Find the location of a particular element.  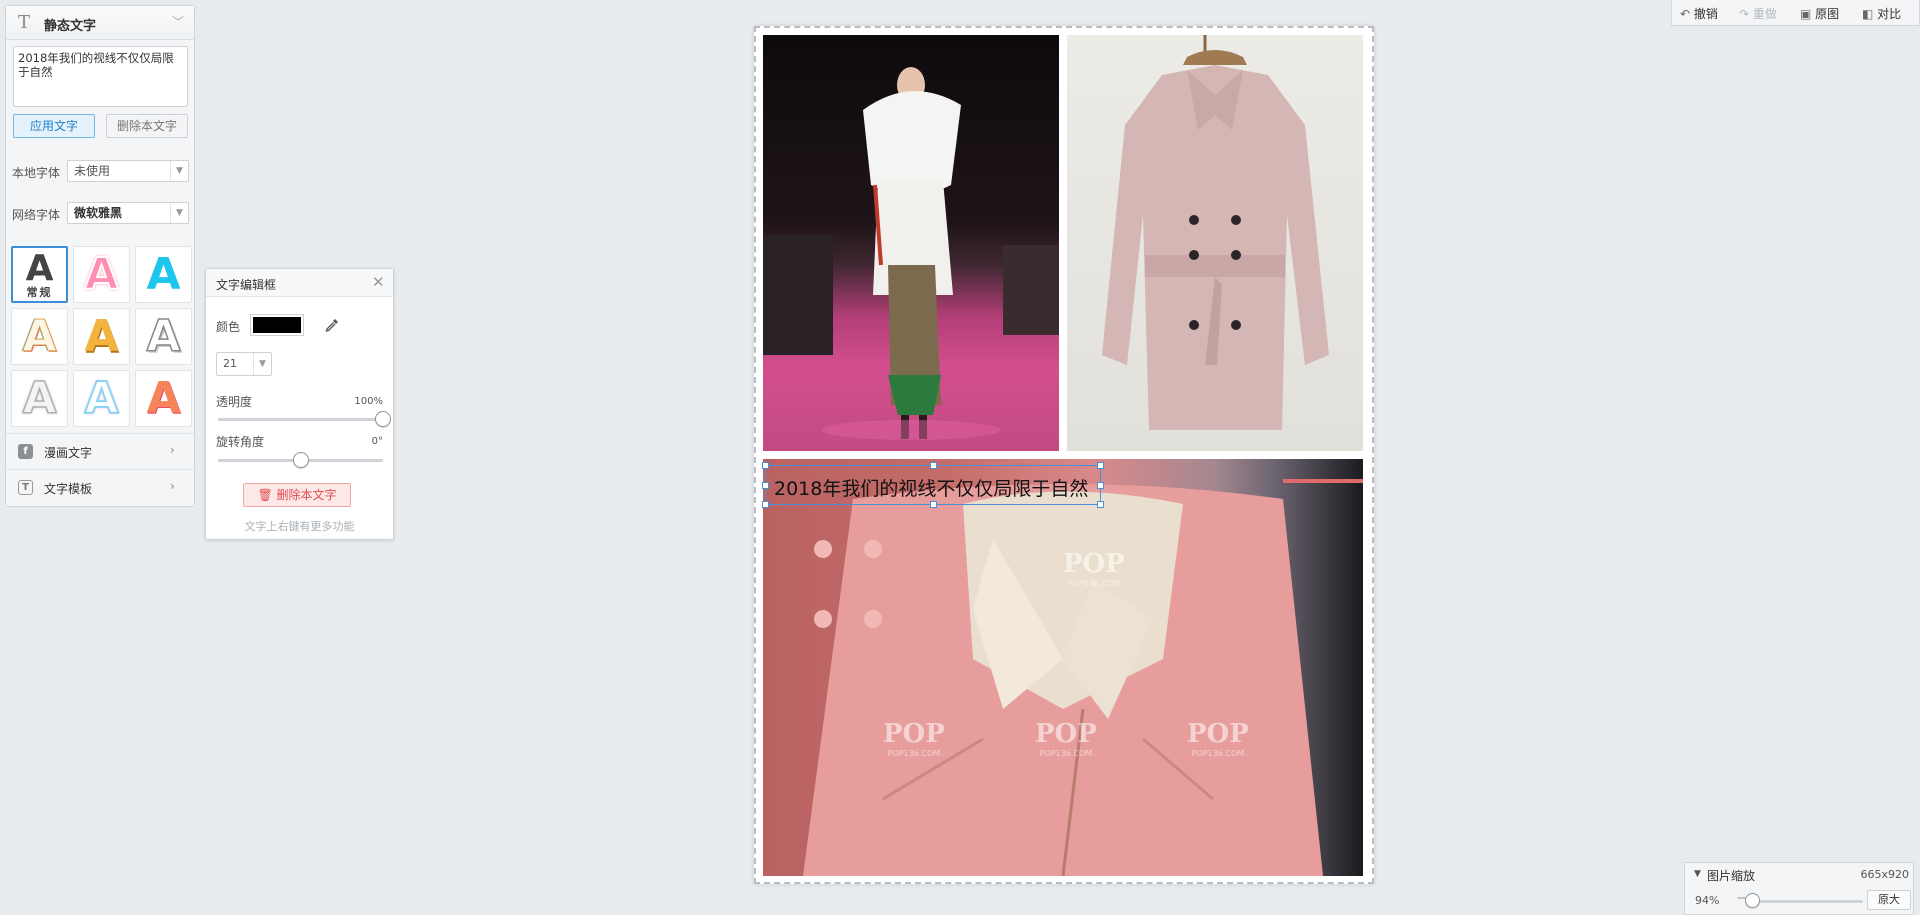

photo-runway is located at coordinates (911, 243).